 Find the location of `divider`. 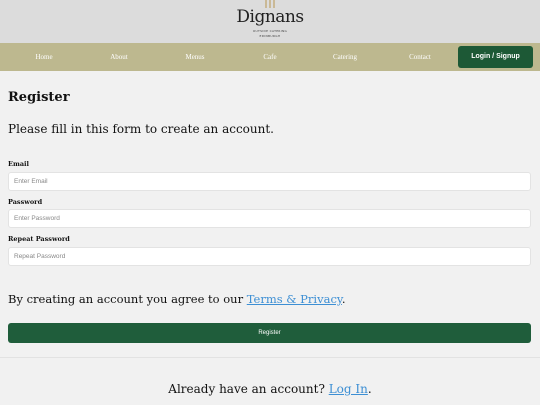

divider is located at coordinates (270, 357).